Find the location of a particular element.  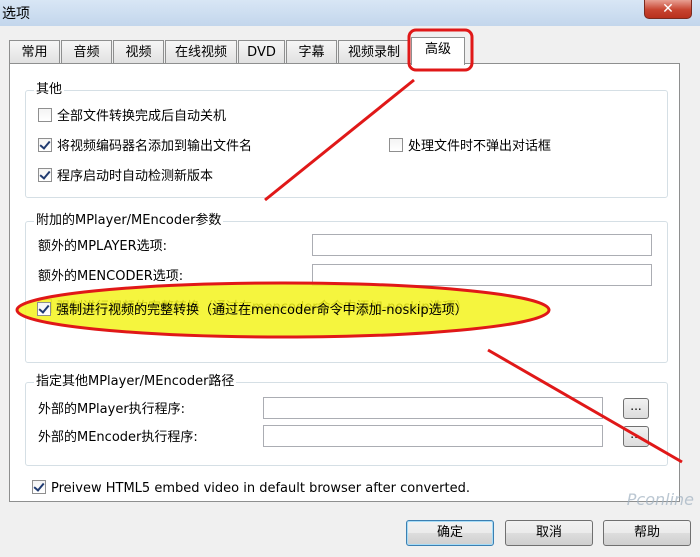

no-dialog-checkbox-box is located at coordinates (396, 145).